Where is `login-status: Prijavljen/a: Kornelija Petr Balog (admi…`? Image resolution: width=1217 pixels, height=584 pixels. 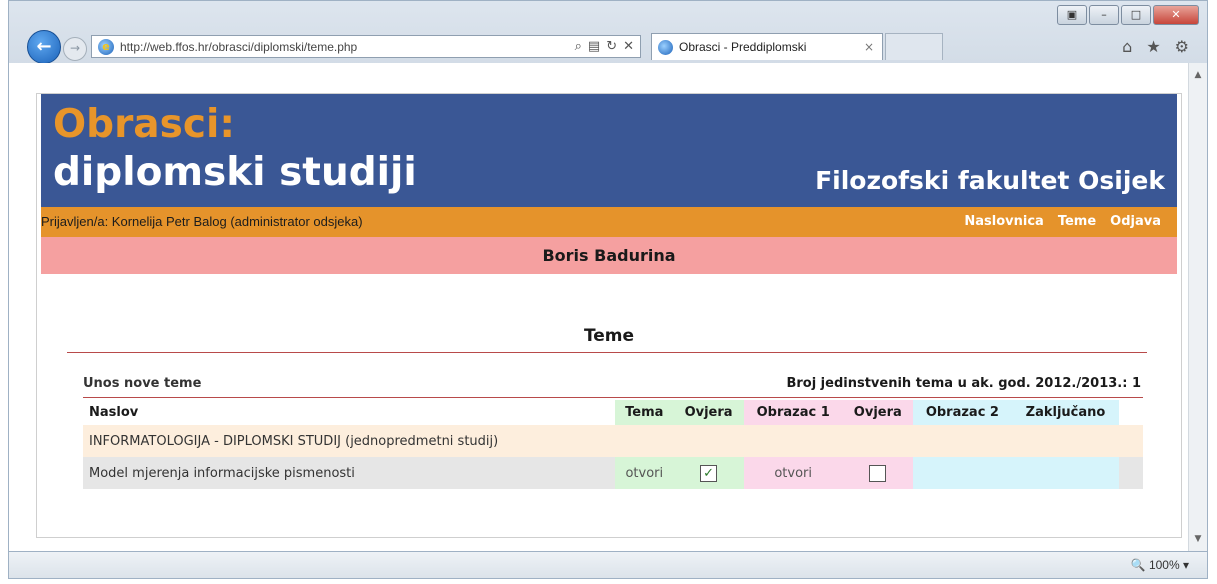
login-status: Prijavljen/a: Kornelija Petr Balog (admi… is located at coordinates (202, 221).